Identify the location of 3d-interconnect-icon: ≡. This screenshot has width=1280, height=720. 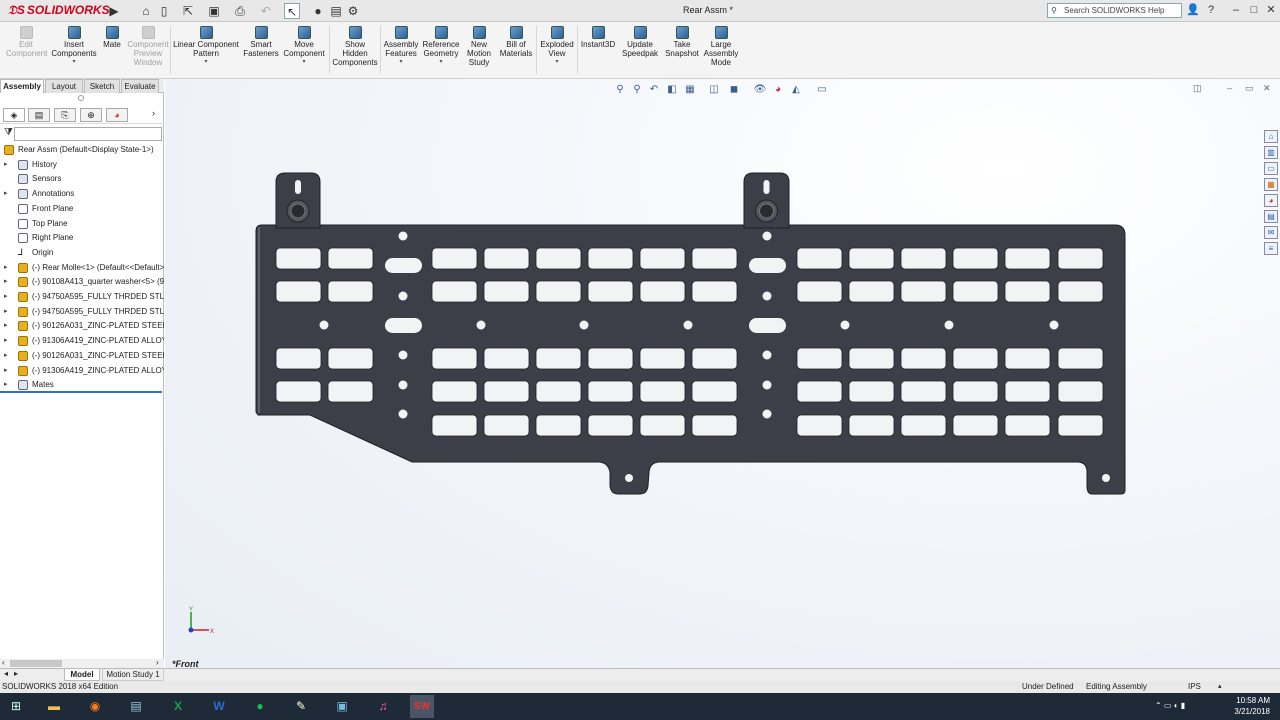
(1271, 248).